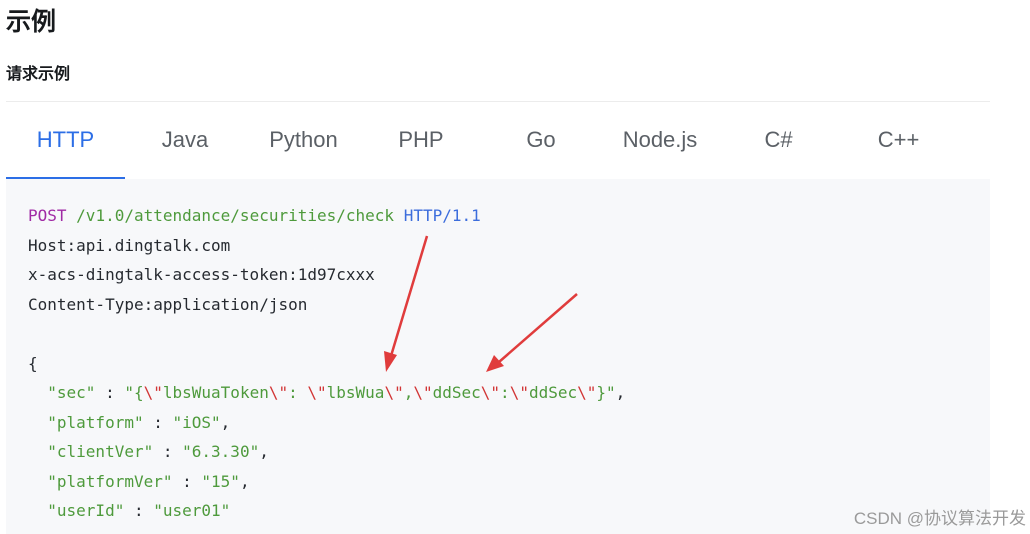 The image size is (1030, 534). I want to click on json-field-userid: "userId" : "user01", so click(129, 511).